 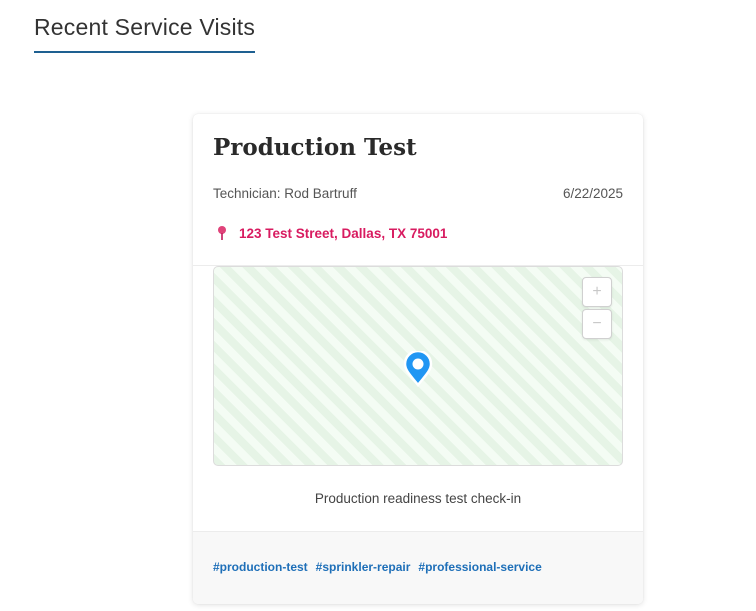 I want to click on page-header: Recent Service Visits, so click(x=145, y=33).